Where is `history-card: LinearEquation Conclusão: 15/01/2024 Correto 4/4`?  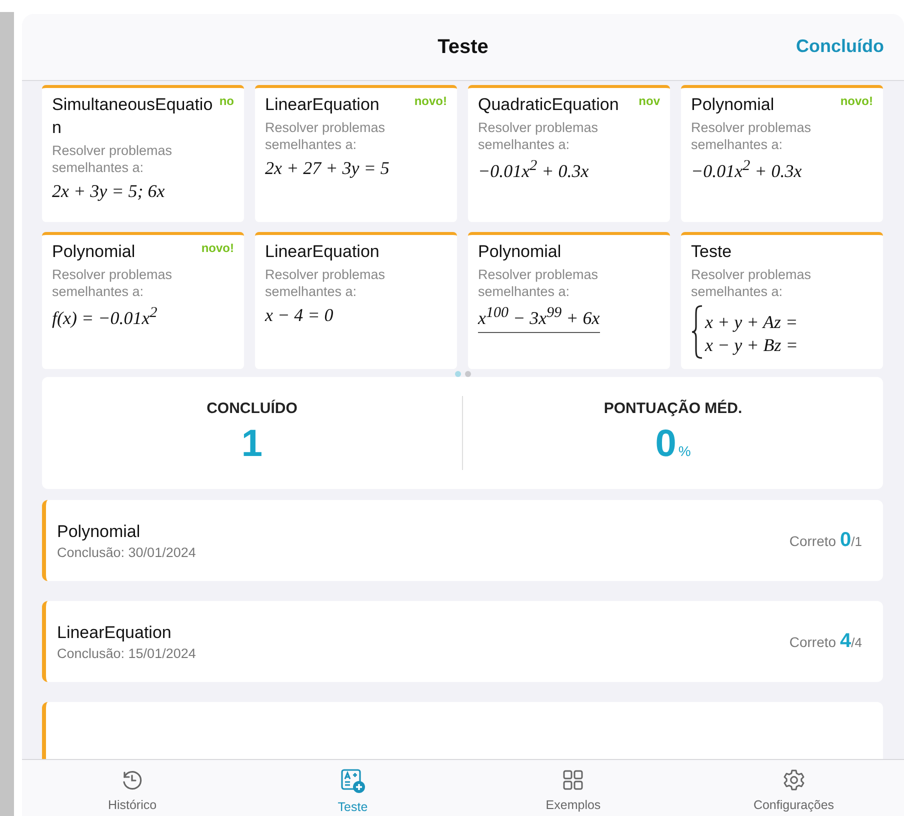 history-card: LinearEquation Conclusão: 15/01/2024 Correto 4/4 is located at coordinates (462, 641).